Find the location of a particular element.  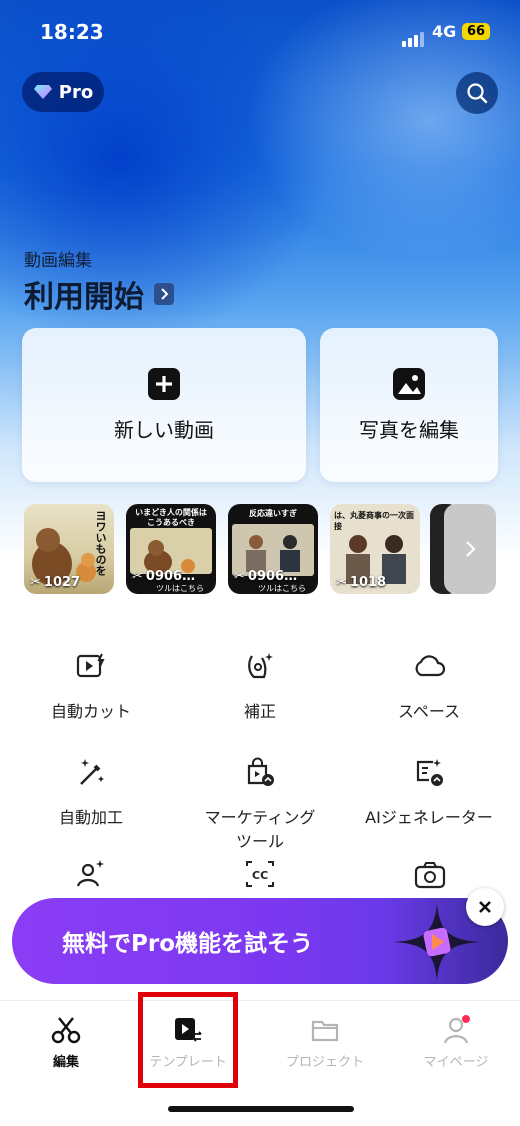

caption-icon: CC is located at coordinates (260, 876).